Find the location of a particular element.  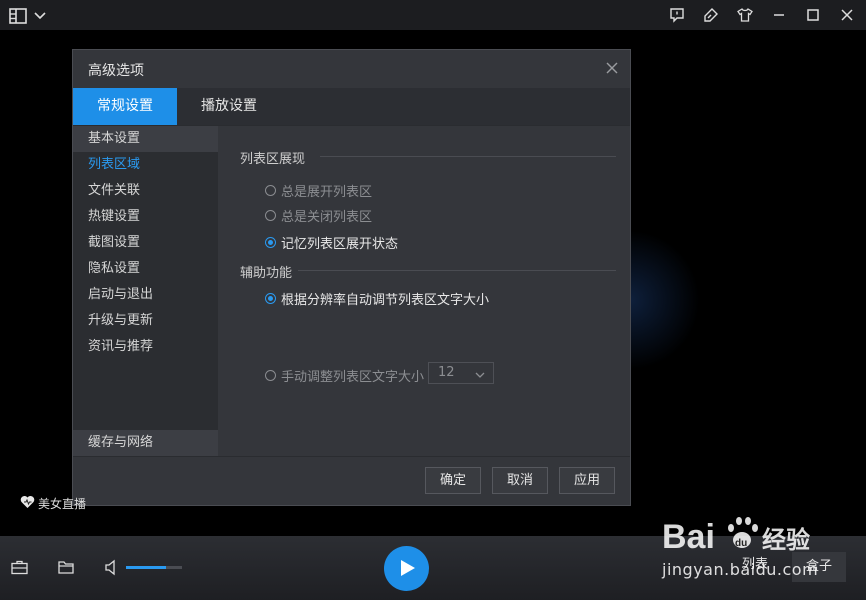

tab-playback-settings: 播放设置 is located at coordinates (229, 106).